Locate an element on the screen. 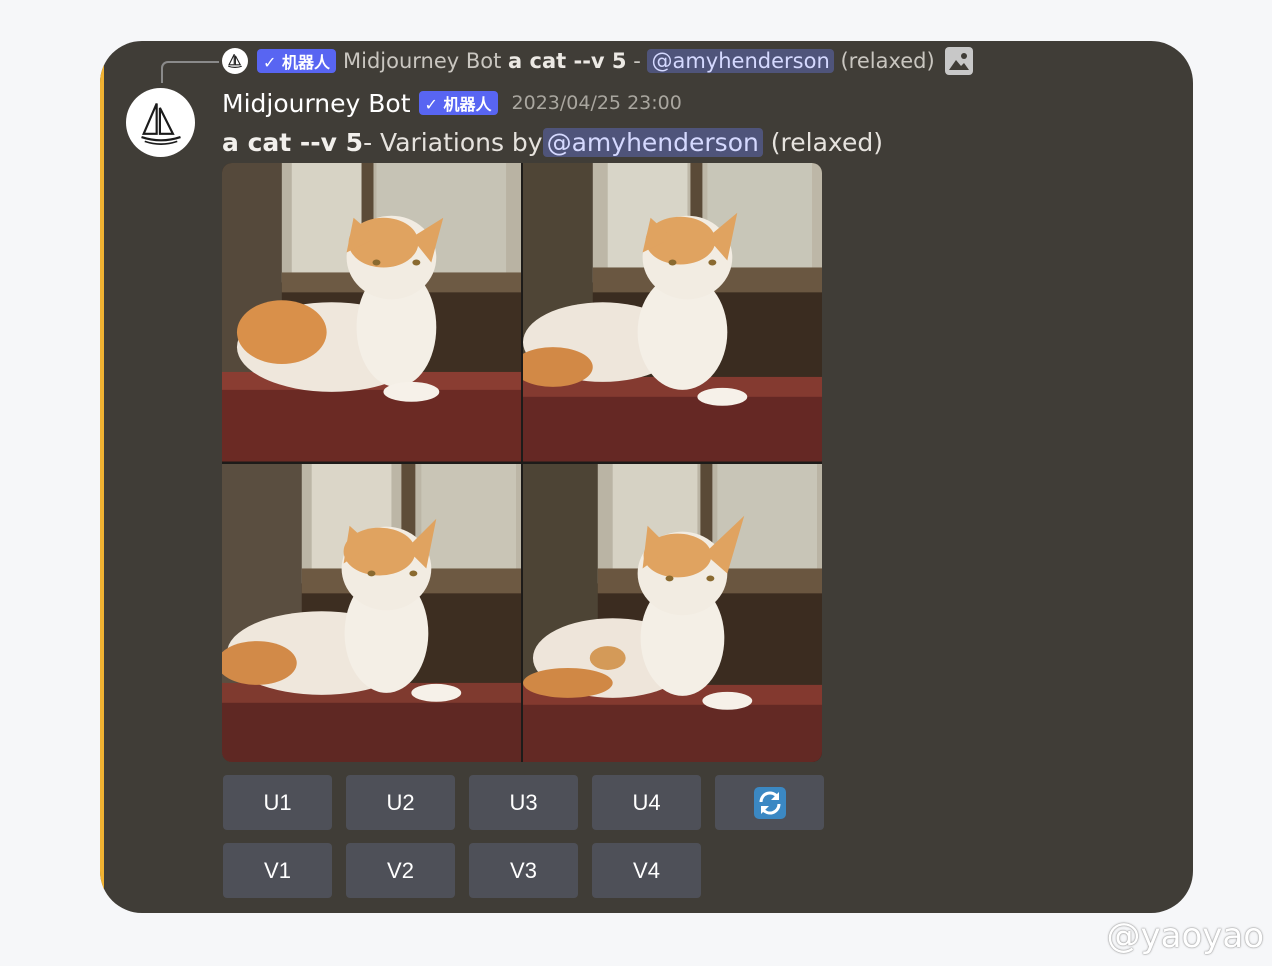  watermark: @yaoyao is located at coordinates (1185, 936).